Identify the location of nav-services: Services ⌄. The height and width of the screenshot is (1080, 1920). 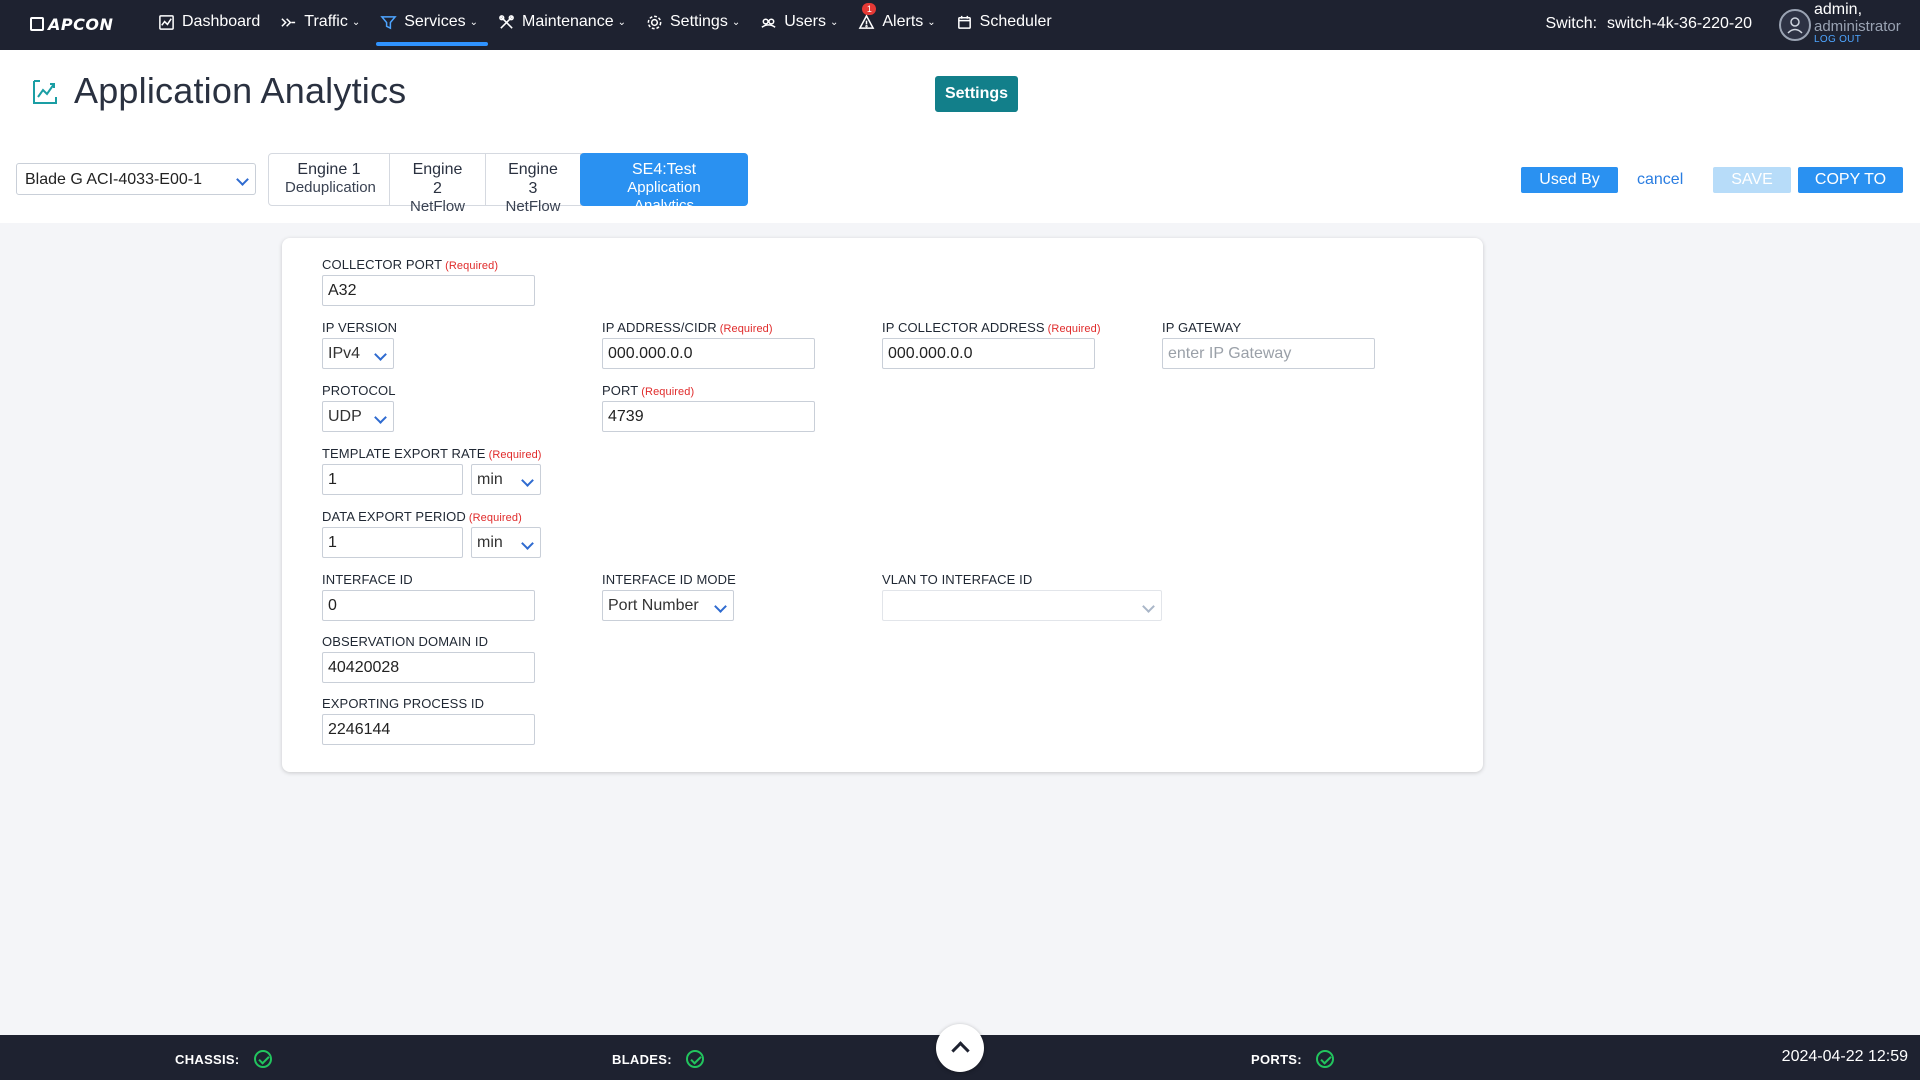
(429, 23).